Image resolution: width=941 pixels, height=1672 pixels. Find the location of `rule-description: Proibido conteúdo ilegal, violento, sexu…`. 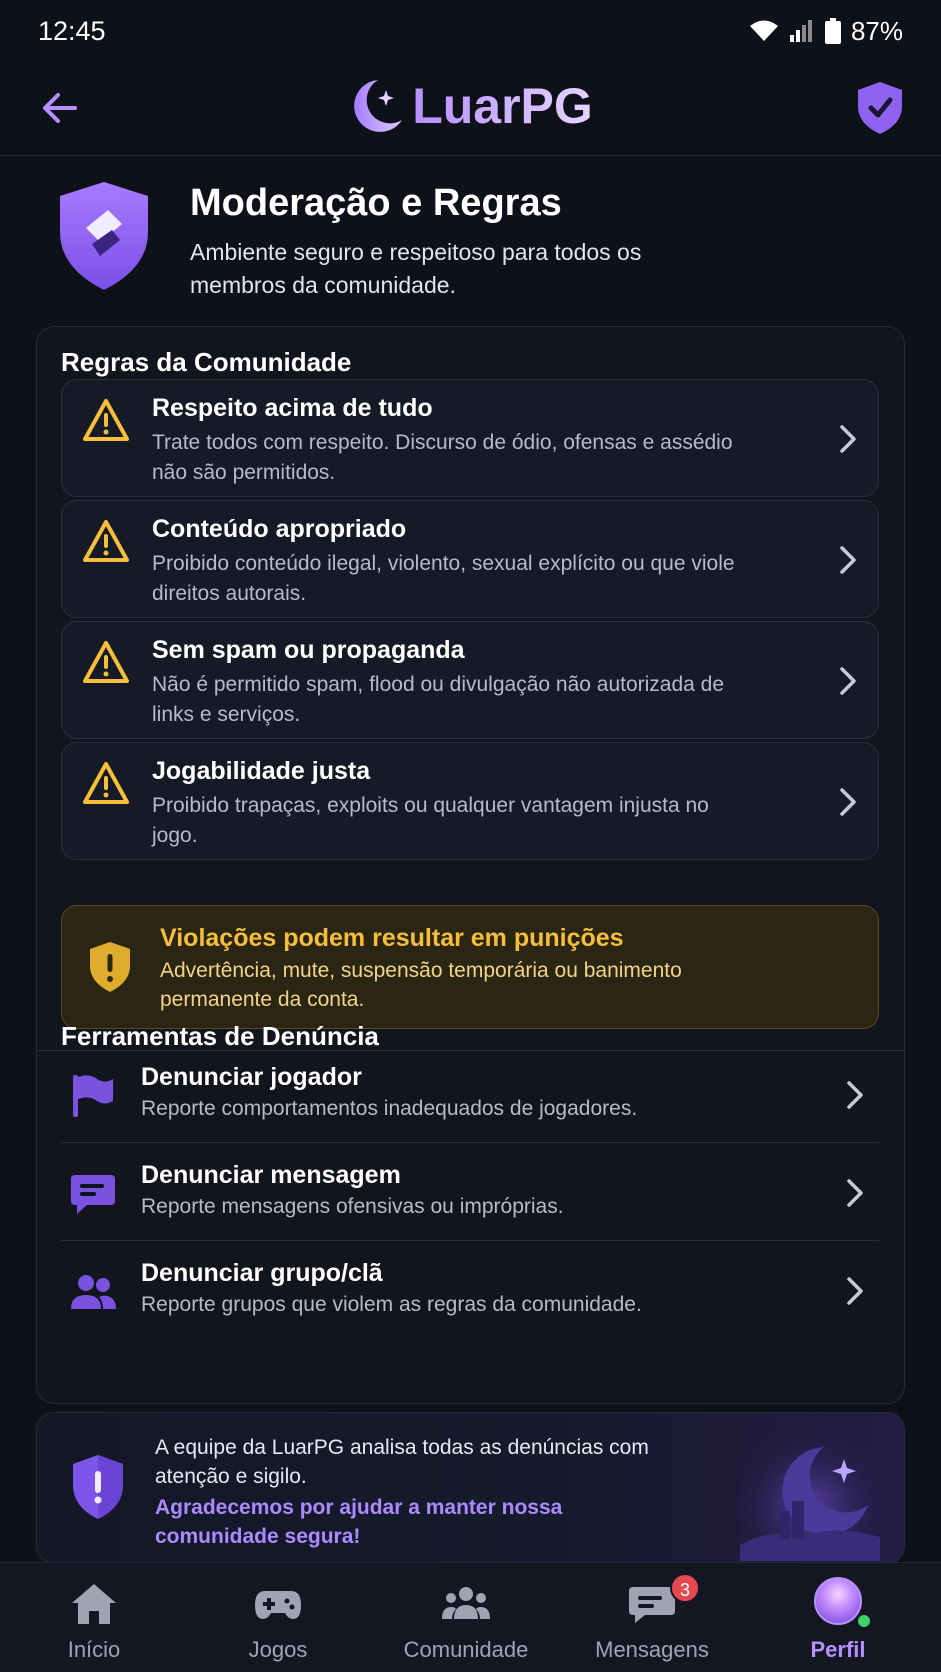

rule-description: Proibido conteúdo ilegal, violento, sexu… is located at coordinates (443, 578).